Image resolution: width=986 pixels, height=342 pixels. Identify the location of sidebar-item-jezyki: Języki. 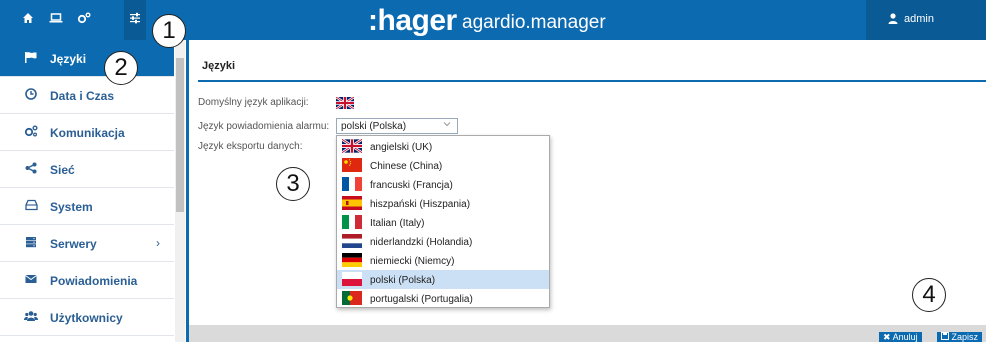
(87, 58).